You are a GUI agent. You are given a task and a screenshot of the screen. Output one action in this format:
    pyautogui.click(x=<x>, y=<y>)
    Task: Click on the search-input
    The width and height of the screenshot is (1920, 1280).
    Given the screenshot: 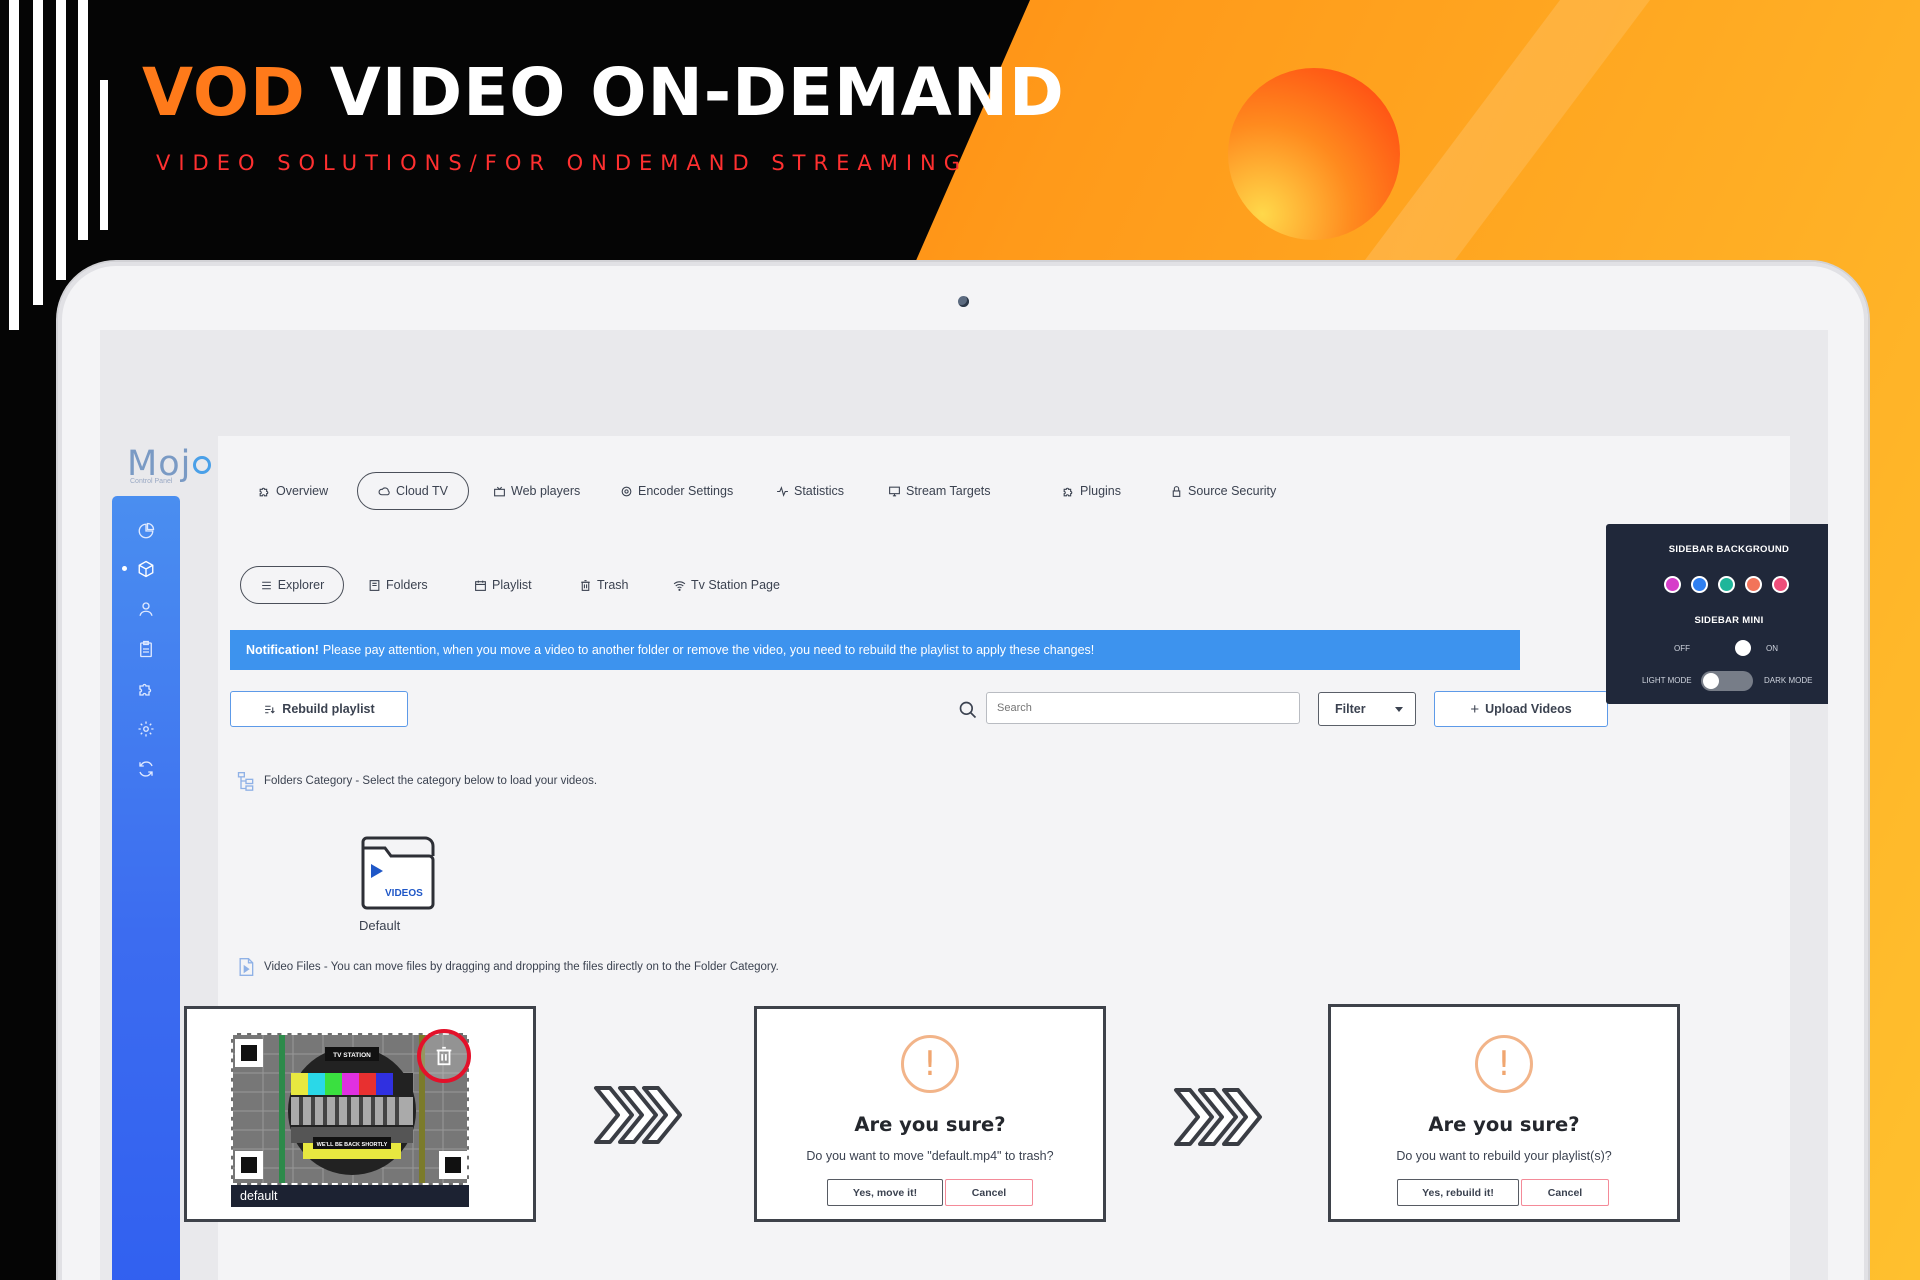 What is the action you would take?
    pyautogui.click(x=1143, y=708)
    